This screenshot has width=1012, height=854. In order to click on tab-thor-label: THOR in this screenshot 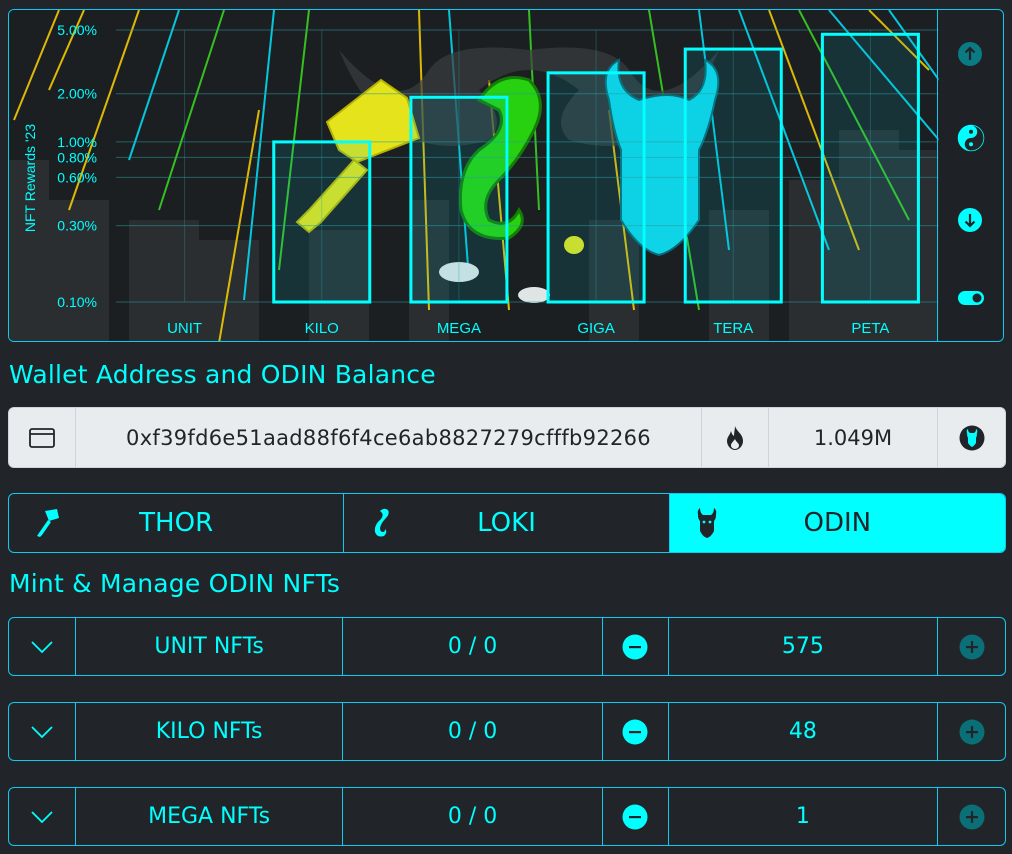, I will do `click(176, 523)`.